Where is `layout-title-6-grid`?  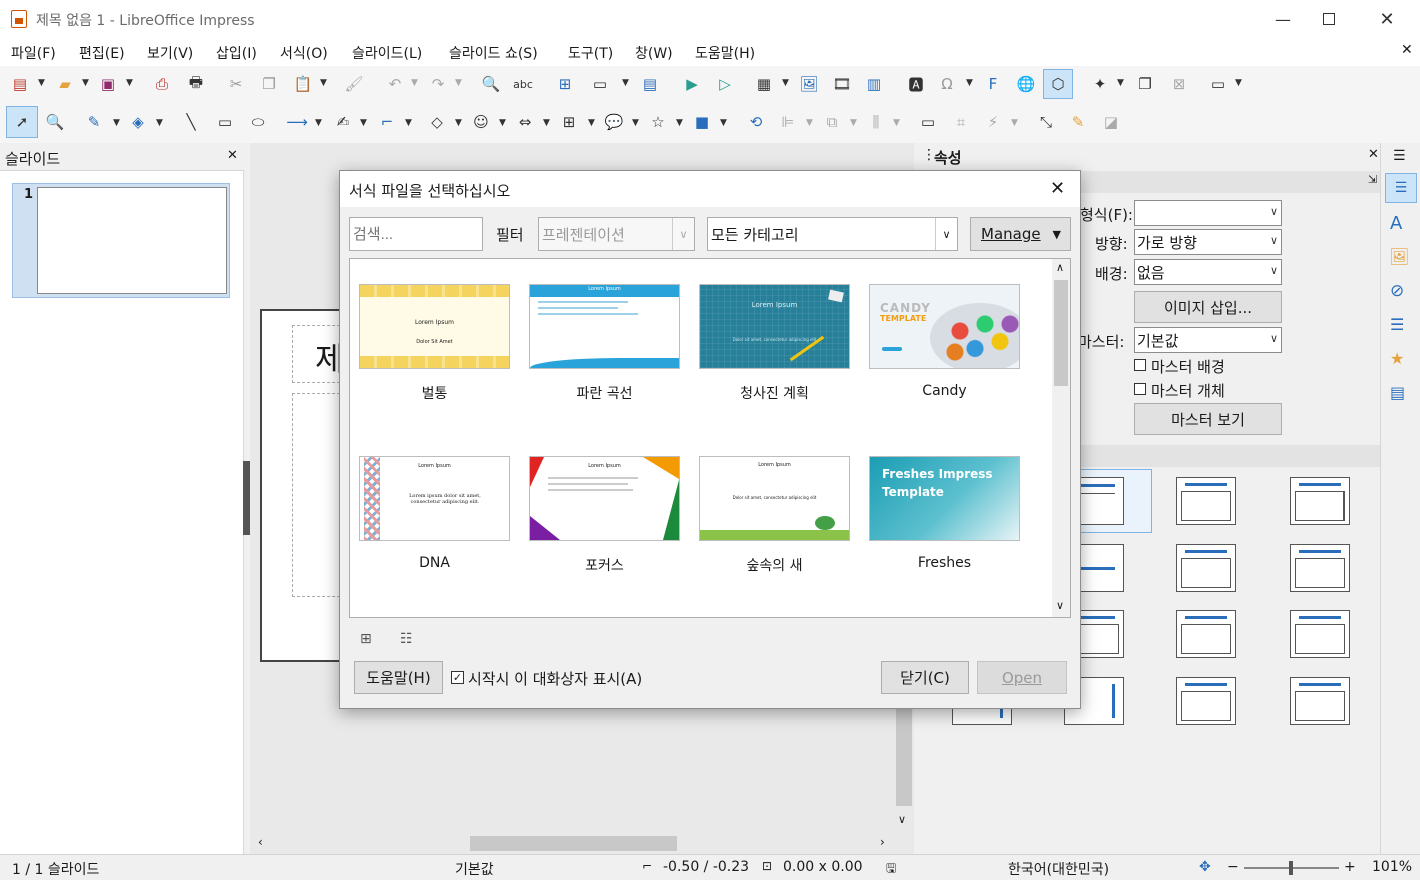 layout-title-6-grid is located at coordinates (1320, 634).